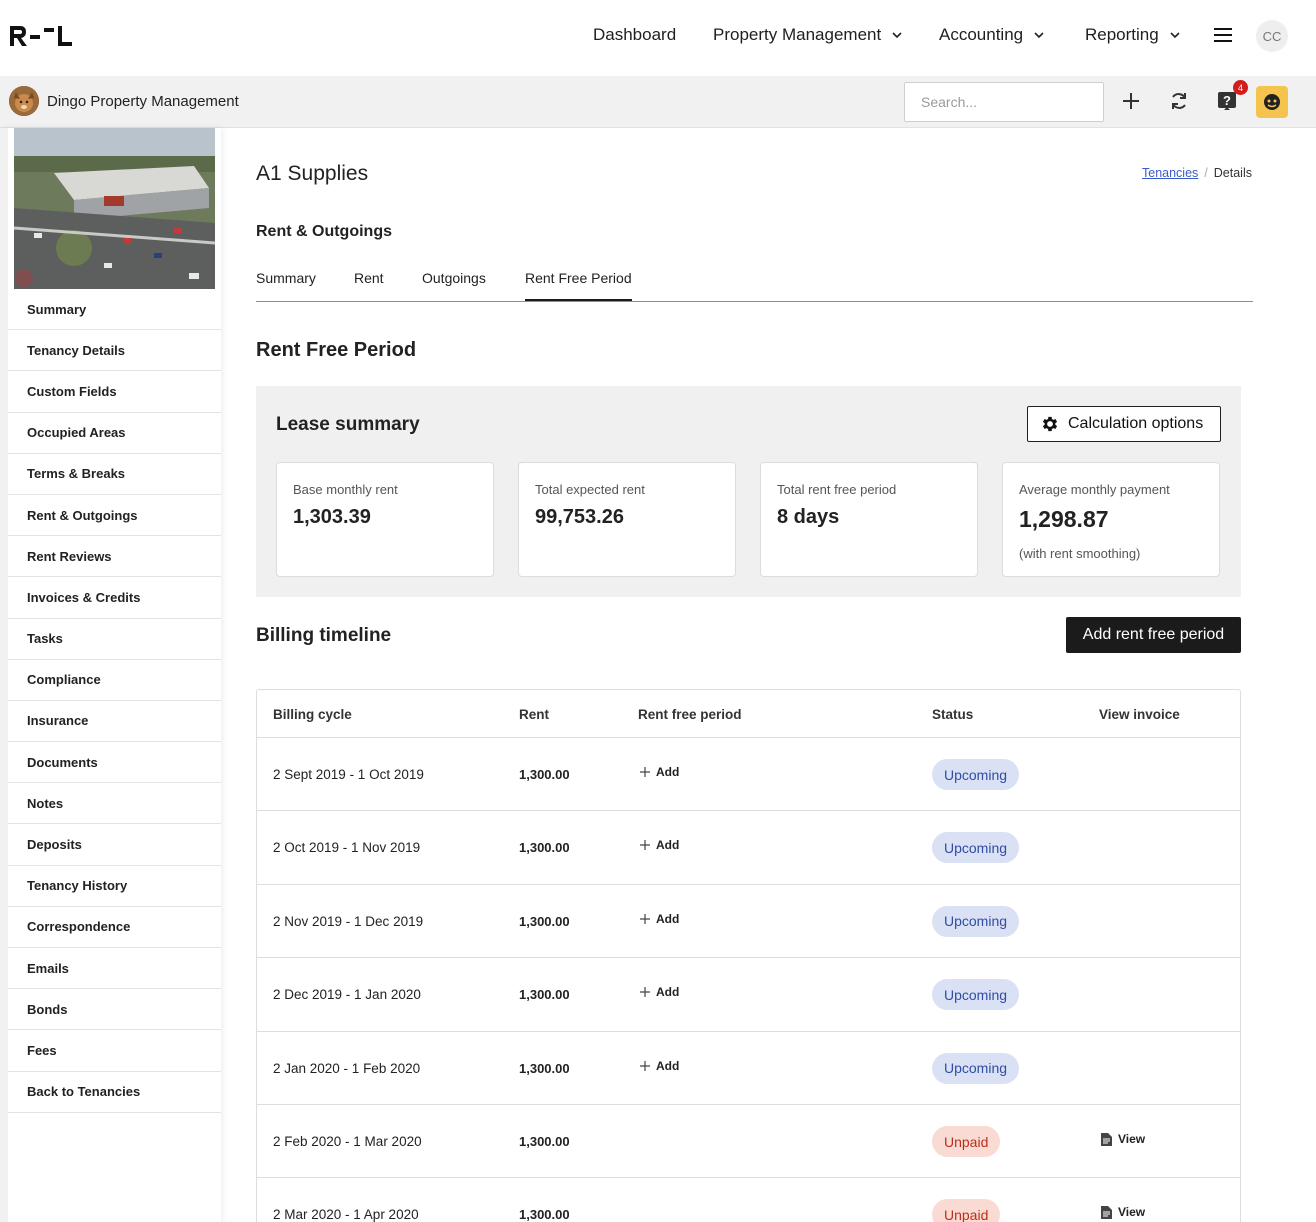 The image size is (1316, 1222). Describe the element at coordinates (114, 804) in the screenshot. I see `sidebar-item-notes: Notes` at that location.